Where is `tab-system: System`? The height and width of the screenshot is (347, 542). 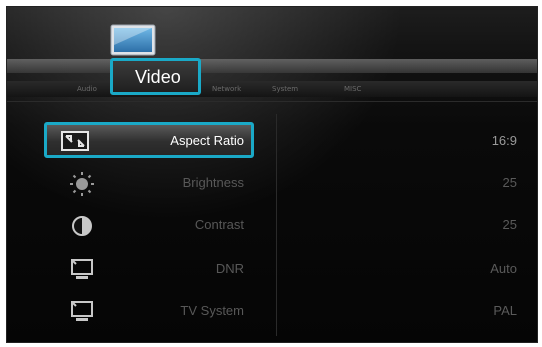 tab-system: System is located at coordinates (285, 89).